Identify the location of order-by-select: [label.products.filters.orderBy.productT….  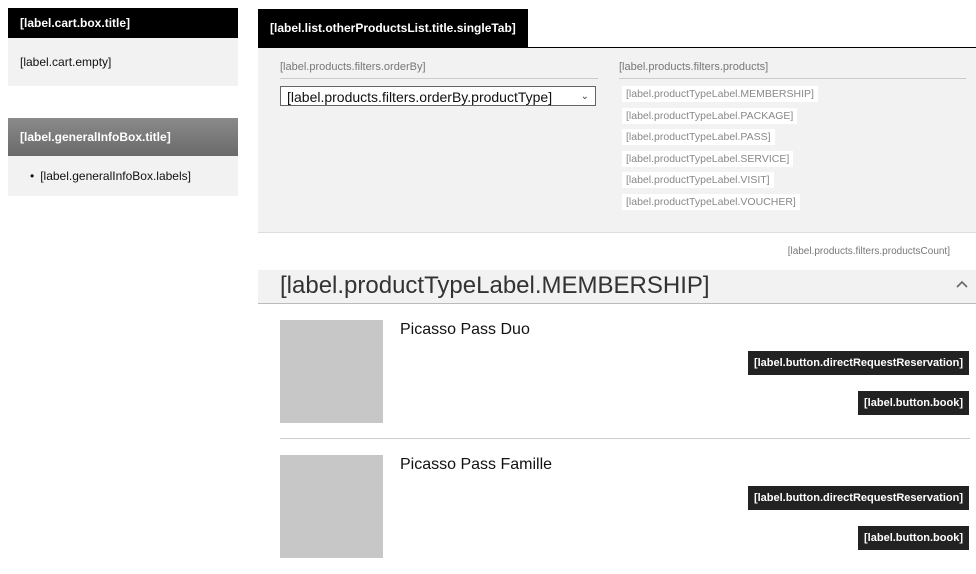
(438, 96).